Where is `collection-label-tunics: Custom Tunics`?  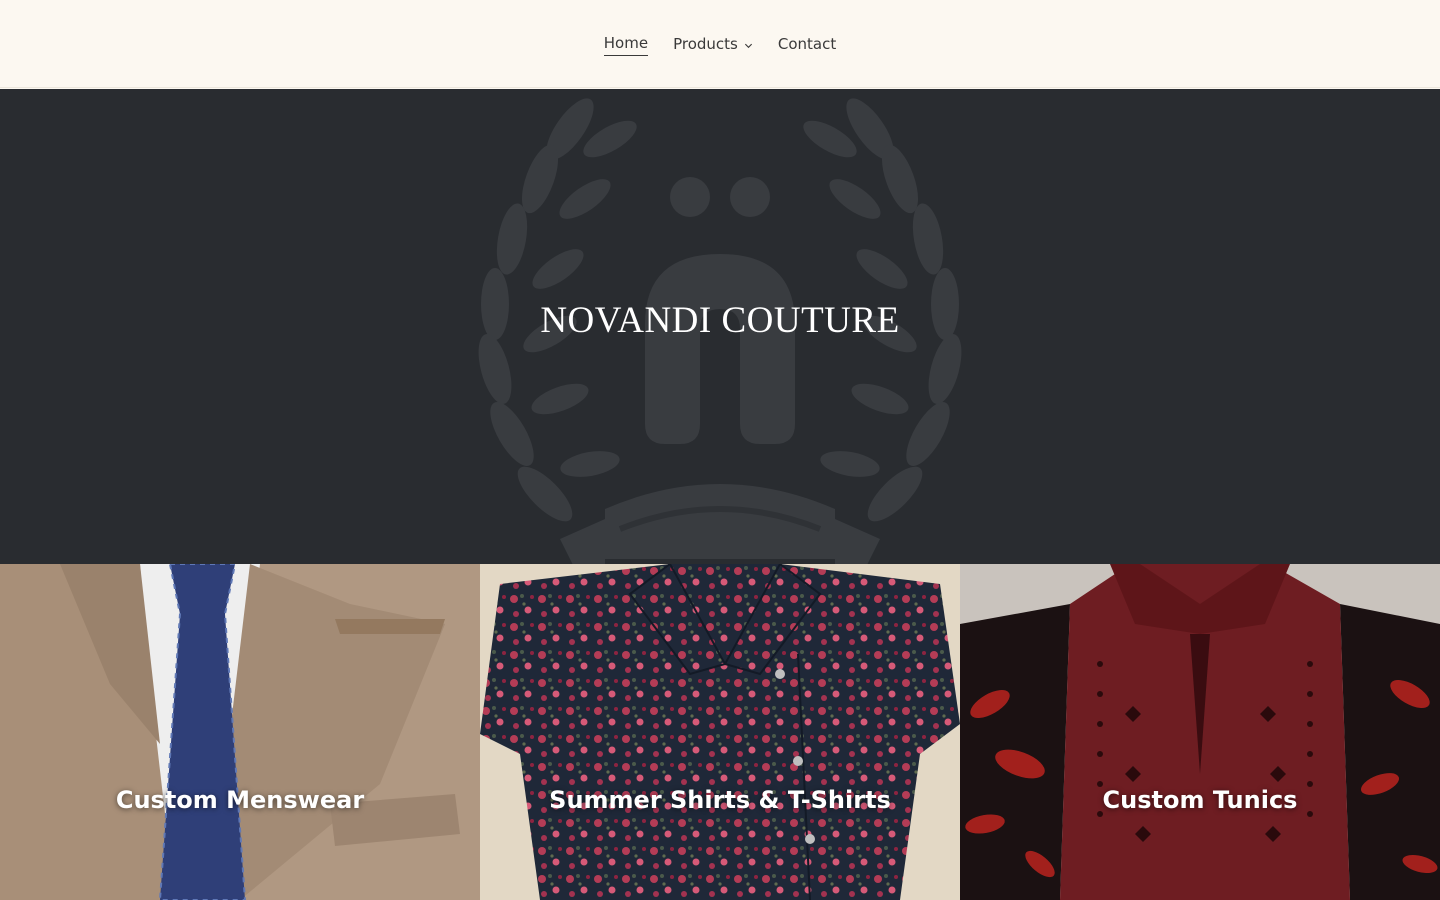
collection-label-tunics: Custom Tunics is located at coordinates (1200, 800).